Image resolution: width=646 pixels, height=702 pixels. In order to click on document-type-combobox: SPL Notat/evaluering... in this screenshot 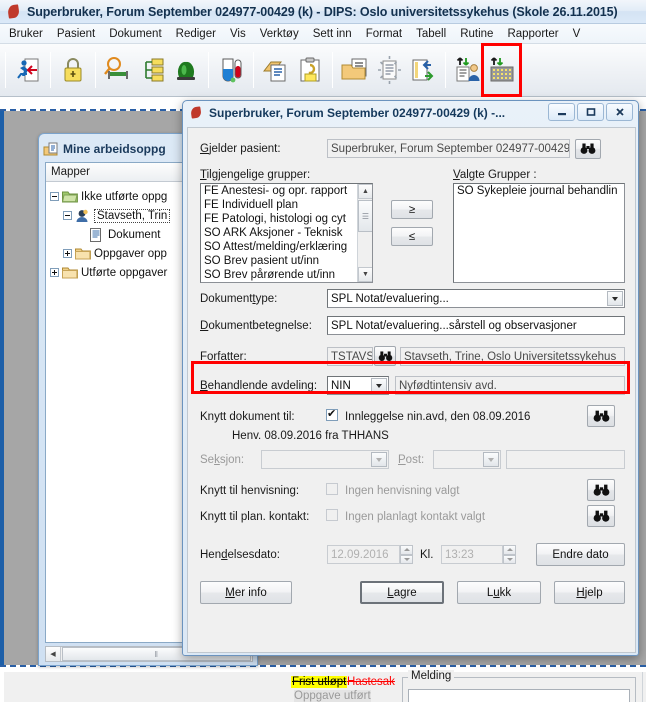, I will do `click(476, 298)`.